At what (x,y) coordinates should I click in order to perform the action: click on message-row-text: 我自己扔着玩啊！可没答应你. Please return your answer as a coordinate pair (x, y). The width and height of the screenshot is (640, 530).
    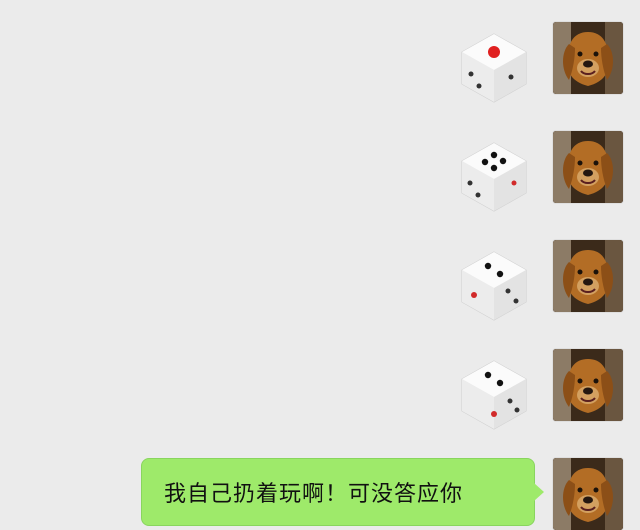
    Looking at the image, I should click on (320, 494).